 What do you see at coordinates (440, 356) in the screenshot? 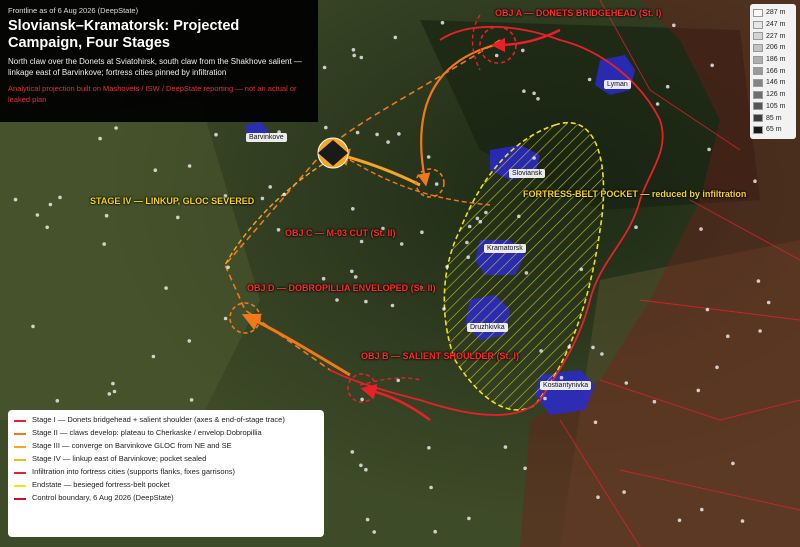
I see `obj-b-label: OBJ B — SALIENT SHOULDER (St. I)` at bounding box center [440, 356].